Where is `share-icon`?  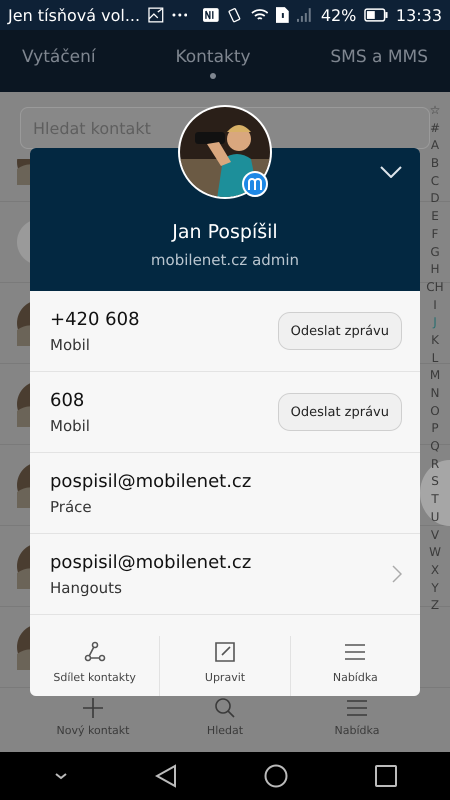 share-icon is located at coordinates (94, 652).